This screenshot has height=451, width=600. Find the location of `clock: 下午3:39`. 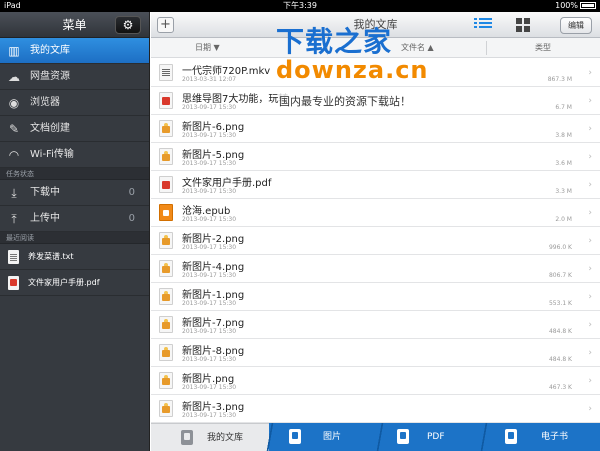

clock: 下午3:39 is located at coordinates (300, 5).